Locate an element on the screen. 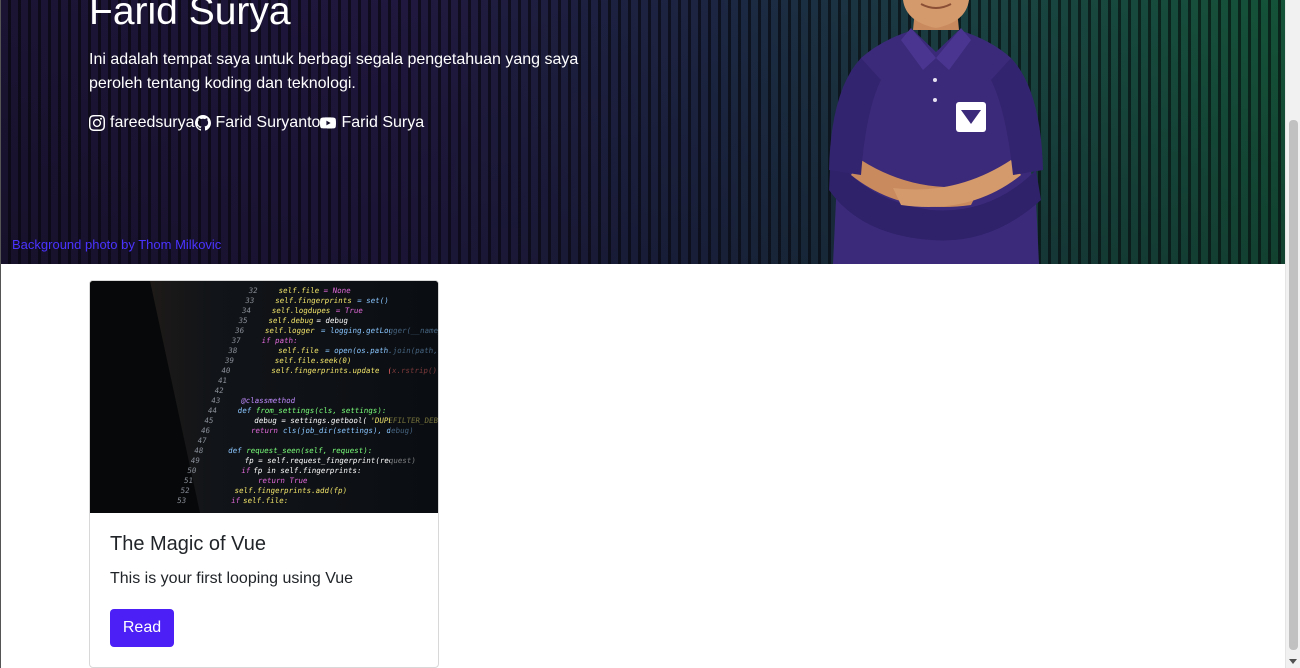  svg-text: self.logger is located at coordinates (289, 330).